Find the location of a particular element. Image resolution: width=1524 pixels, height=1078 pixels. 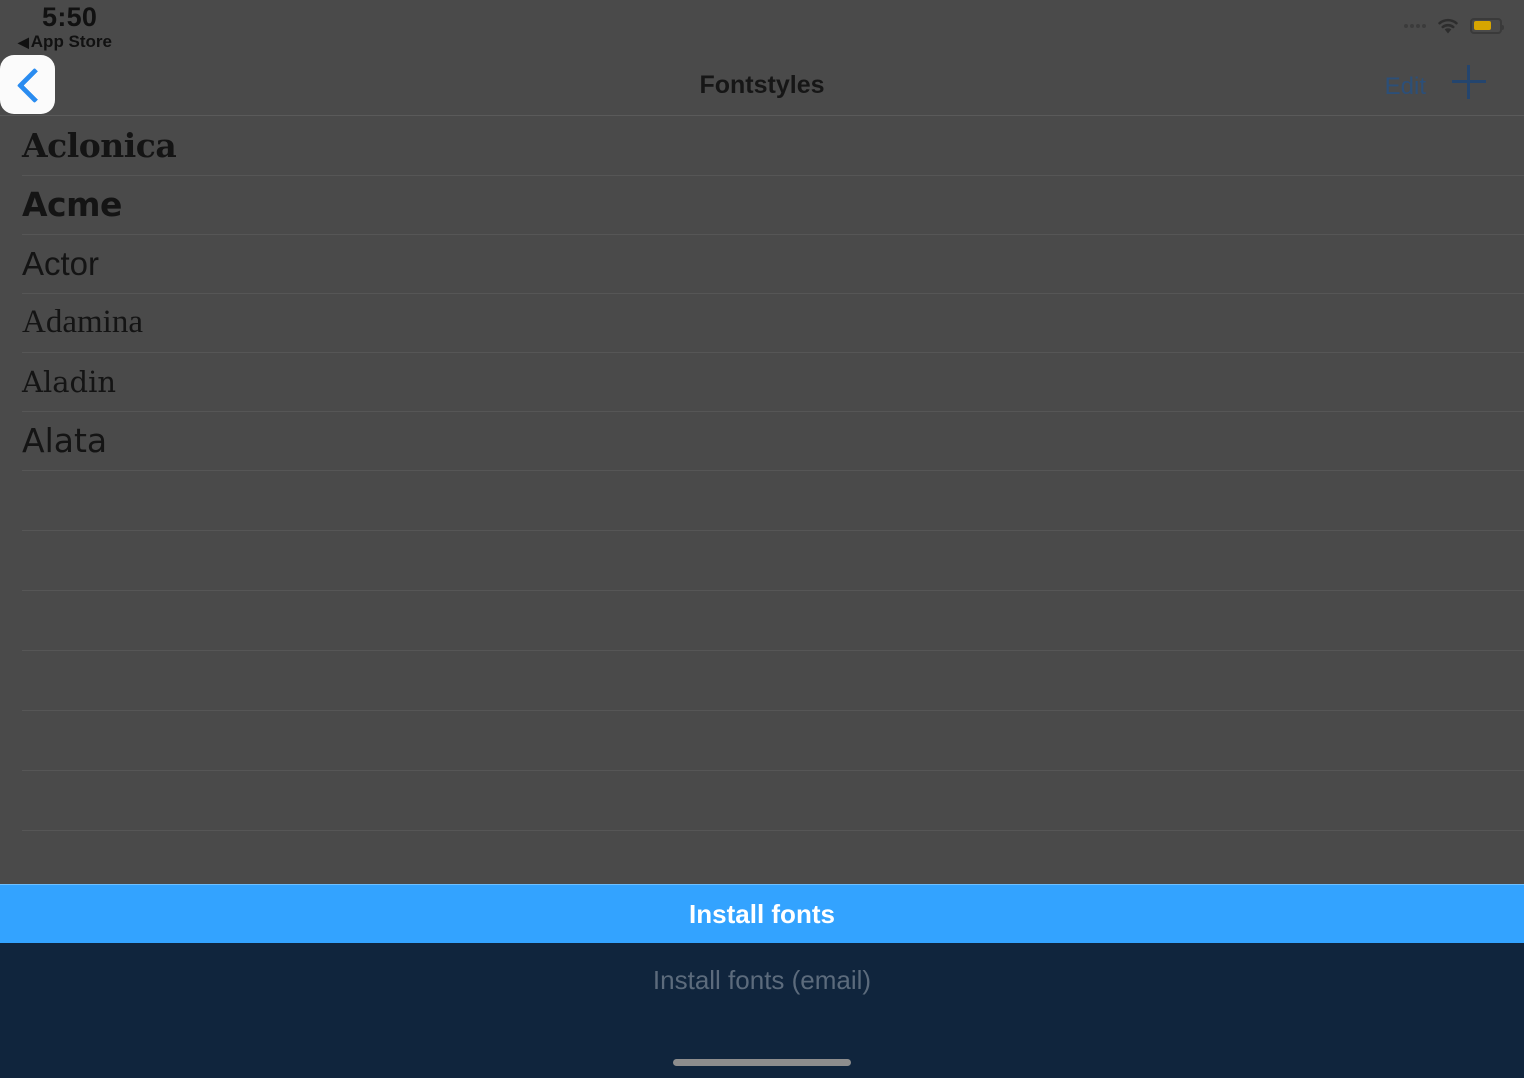

status-bar: 5:50 ◀ App Store is located at coordinates (762, 28).